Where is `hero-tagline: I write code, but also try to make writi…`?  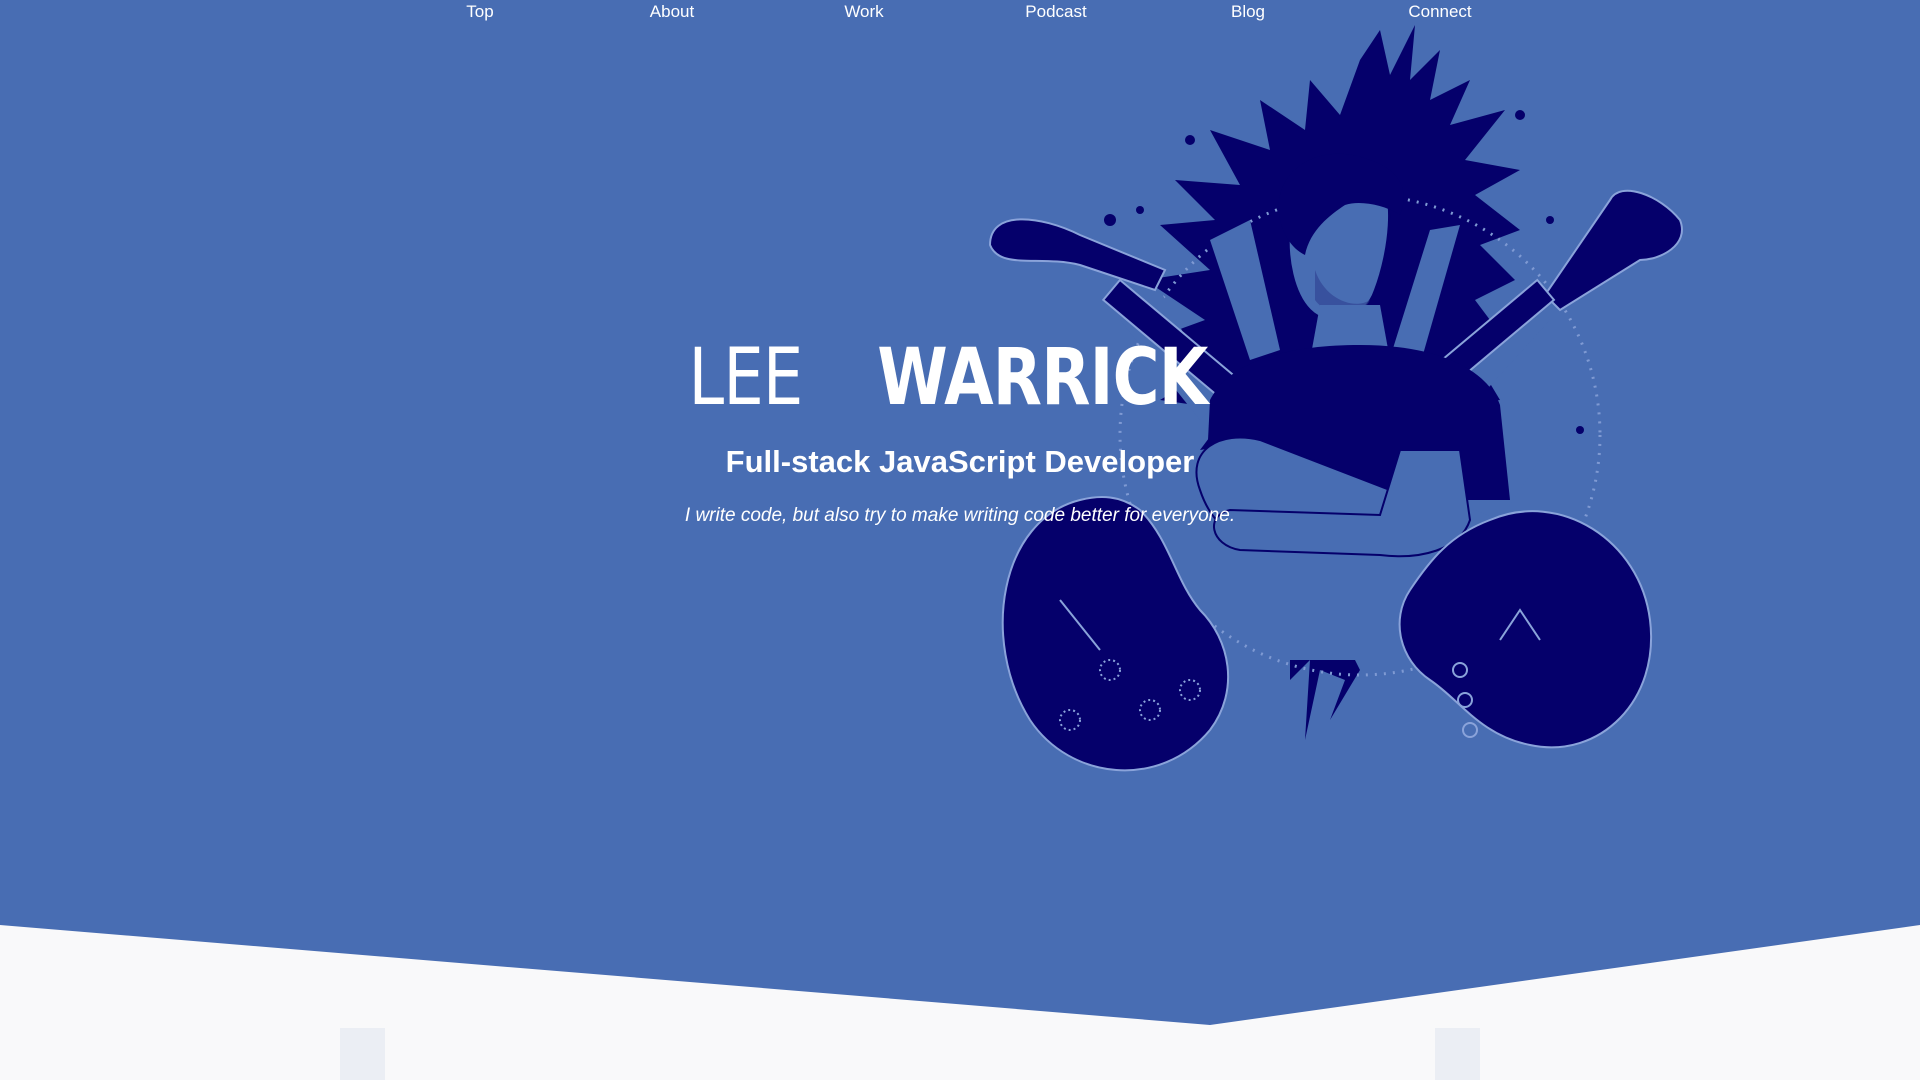 hero-tagline: I write code, but also try to make writi… is located at coordinates (960, 515).